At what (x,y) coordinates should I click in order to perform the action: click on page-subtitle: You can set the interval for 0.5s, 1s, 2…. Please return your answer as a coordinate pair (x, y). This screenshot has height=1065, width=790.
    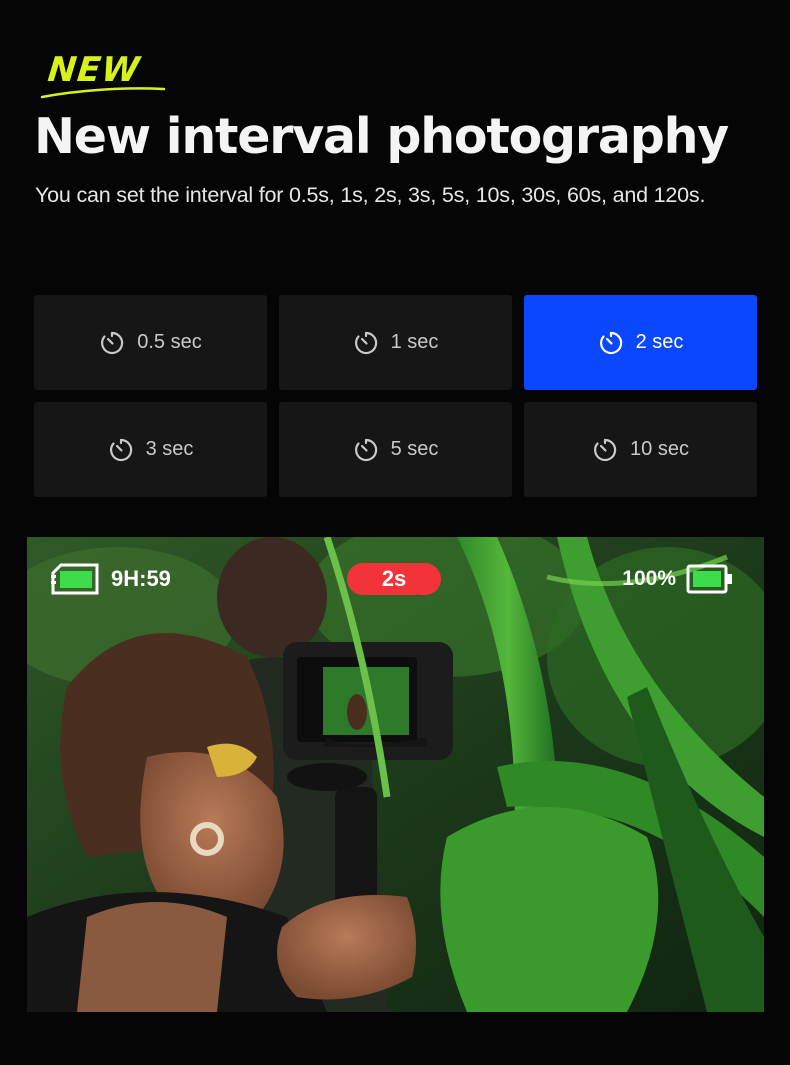
    Looking at the image, I should click on (370, 195).